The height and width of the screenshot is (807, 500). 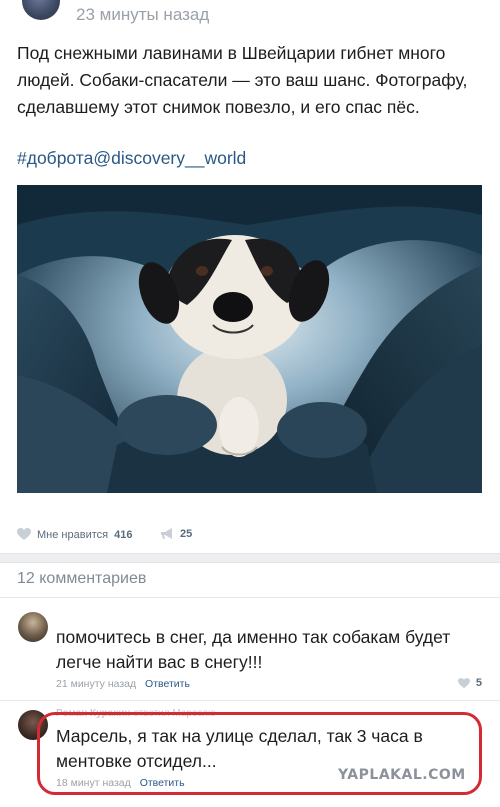 I want to click on post-hashtag-link: #доброта@discovery__world, so click(x=131, y=158).